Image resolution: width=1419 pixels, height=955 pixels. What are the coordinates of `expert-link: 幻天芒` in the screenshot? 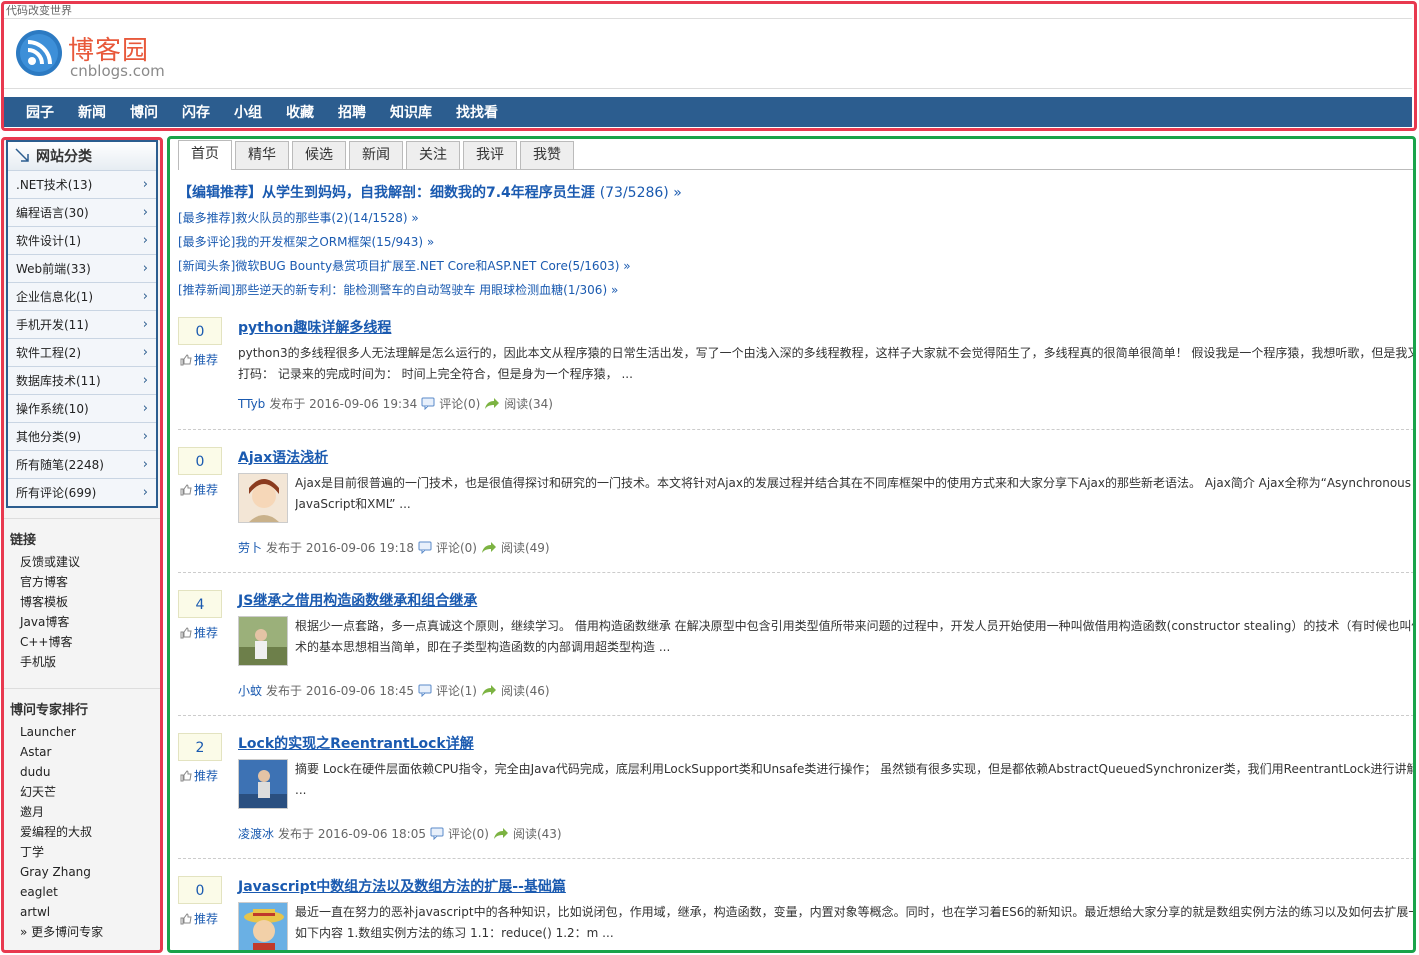 It's located at (82, 792).